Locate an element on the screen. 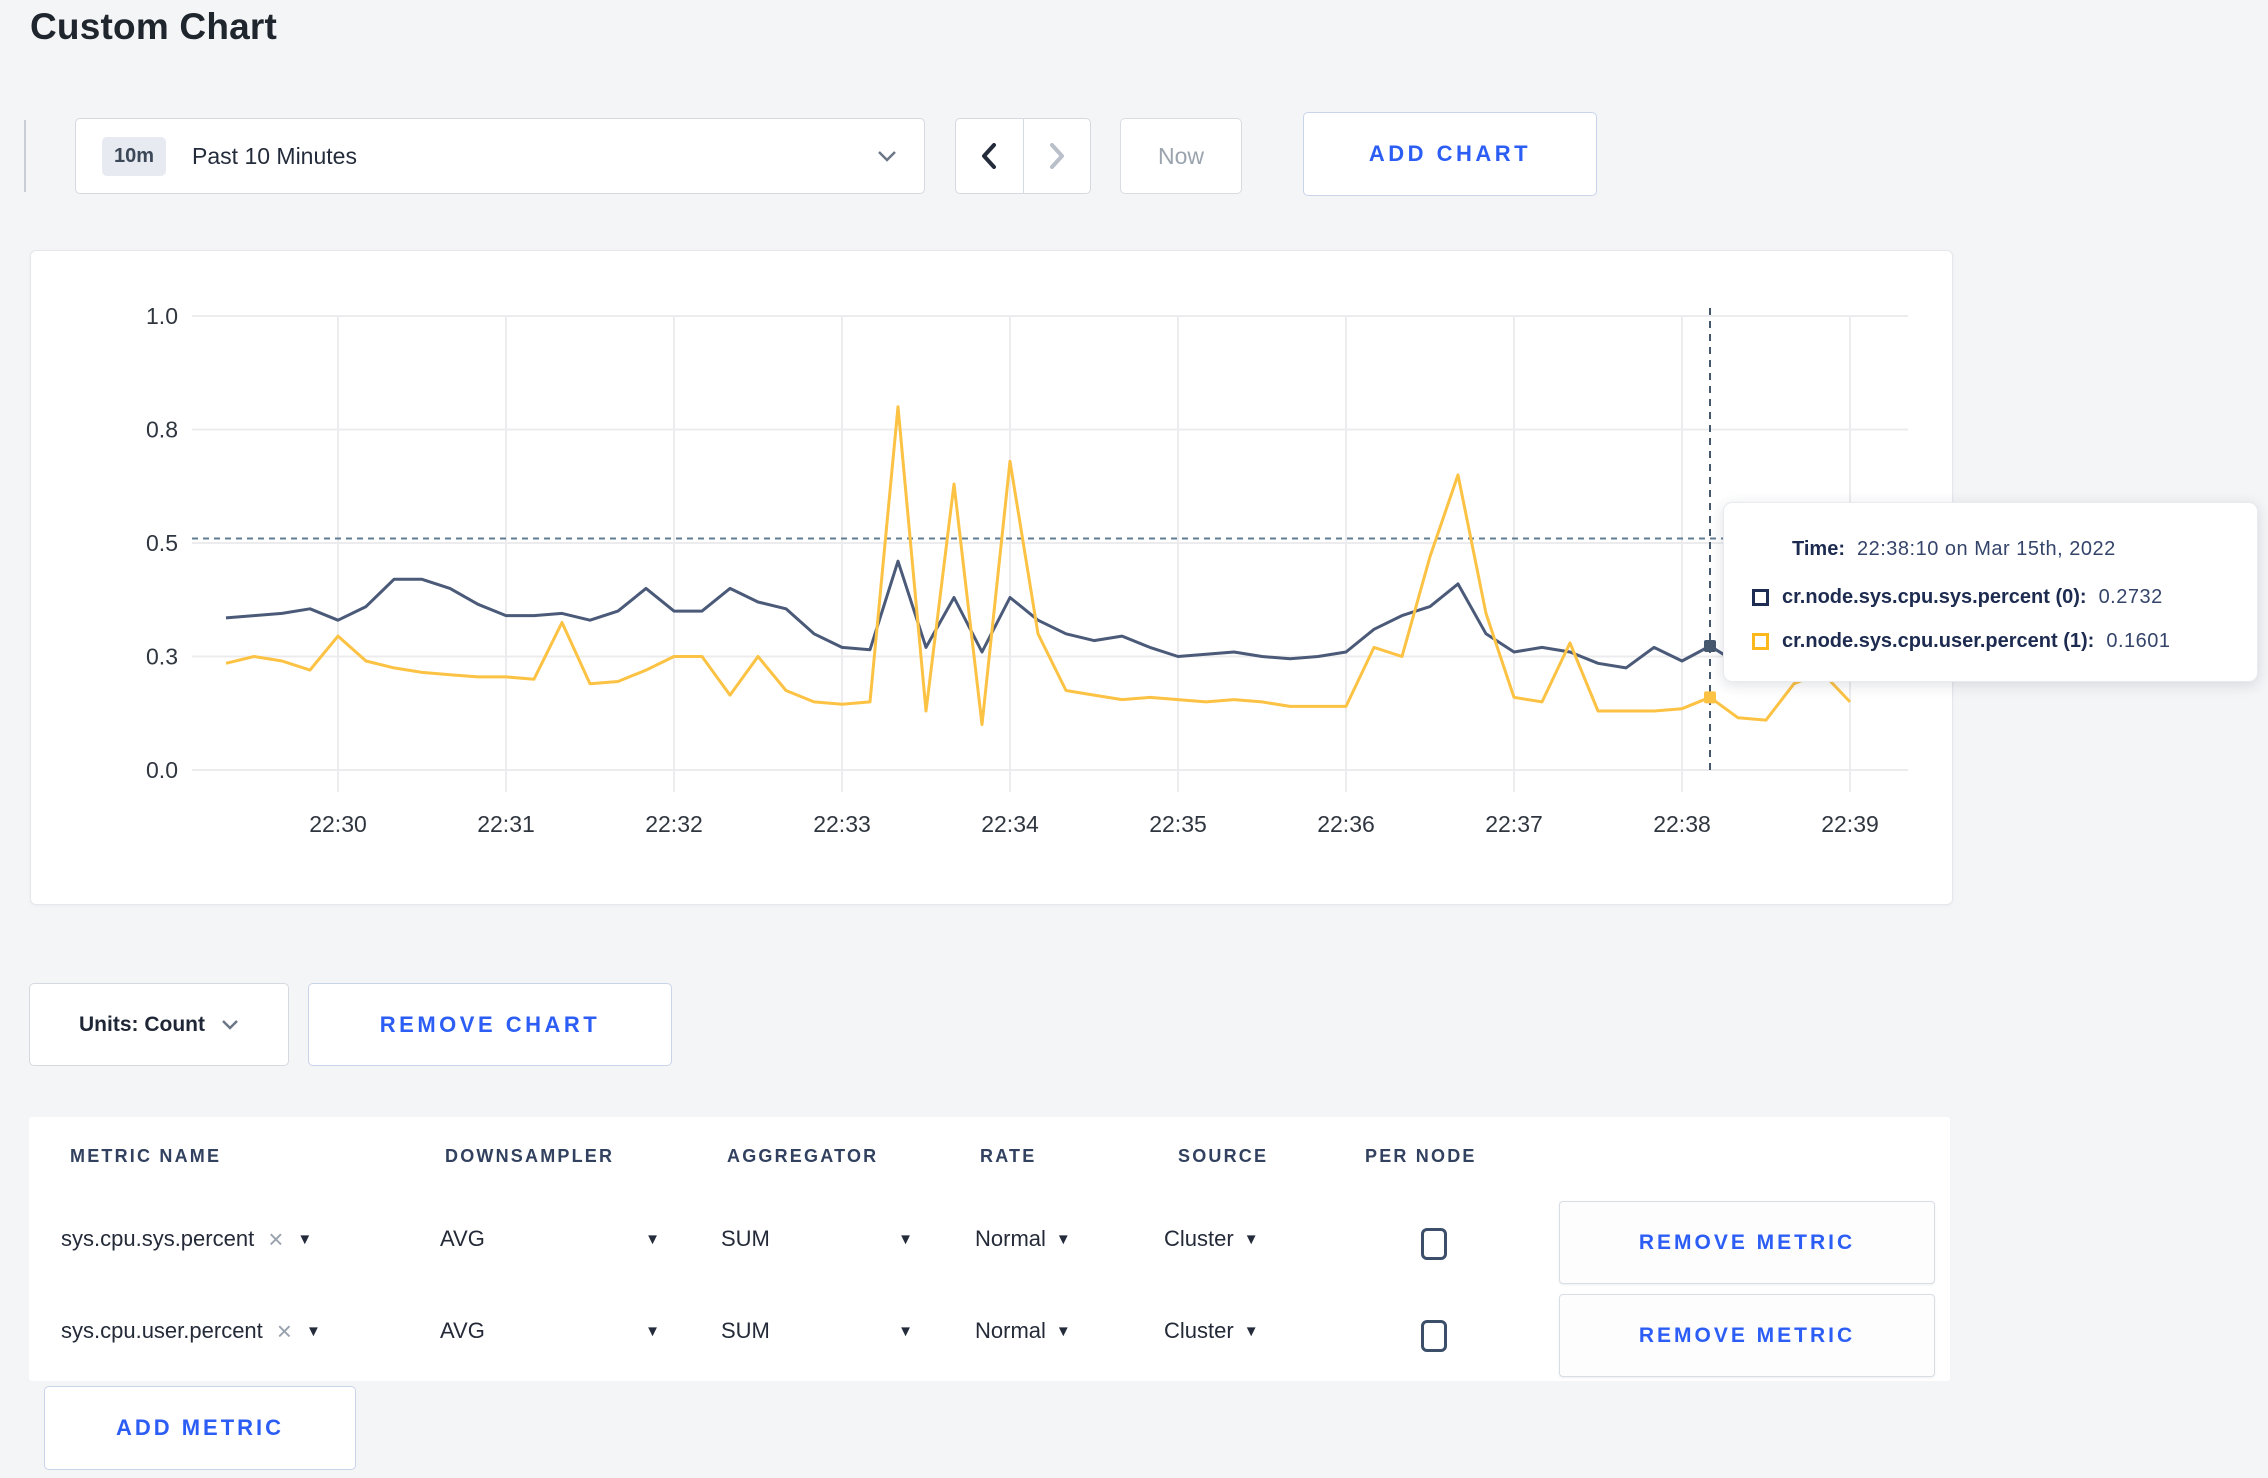 This screenshot has height=1478, width=2268. add-metric-button: ADD METRIC is located at coordinates (200, 1428).